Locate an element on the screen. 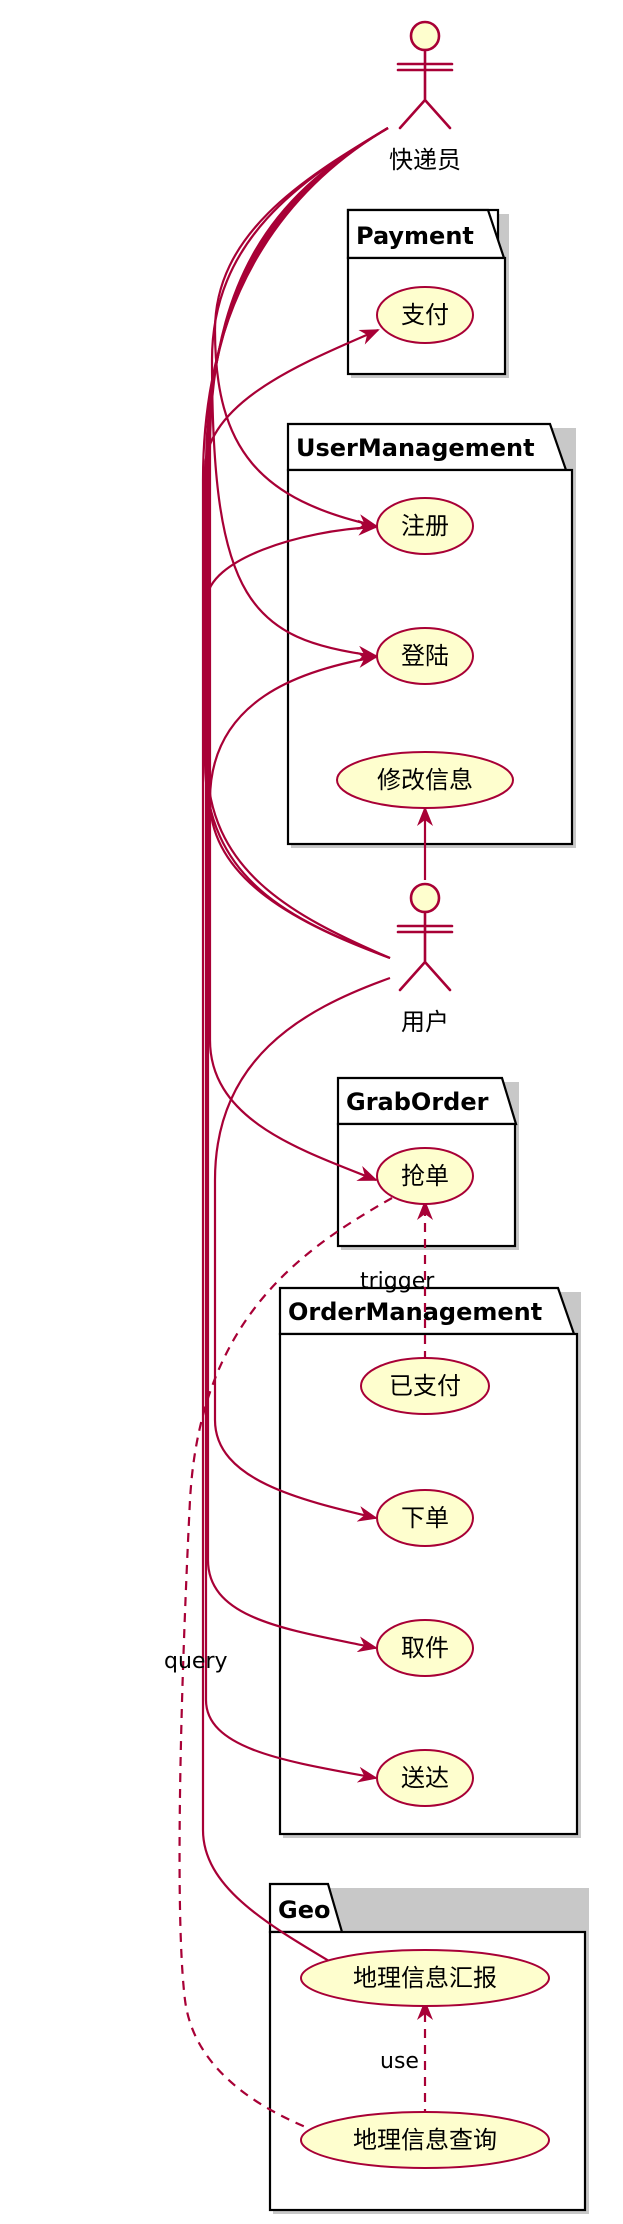 The width and height of the screenshot is (623, 2224). usecase-place-order: 下单 is located at coordinates (425, 1518).